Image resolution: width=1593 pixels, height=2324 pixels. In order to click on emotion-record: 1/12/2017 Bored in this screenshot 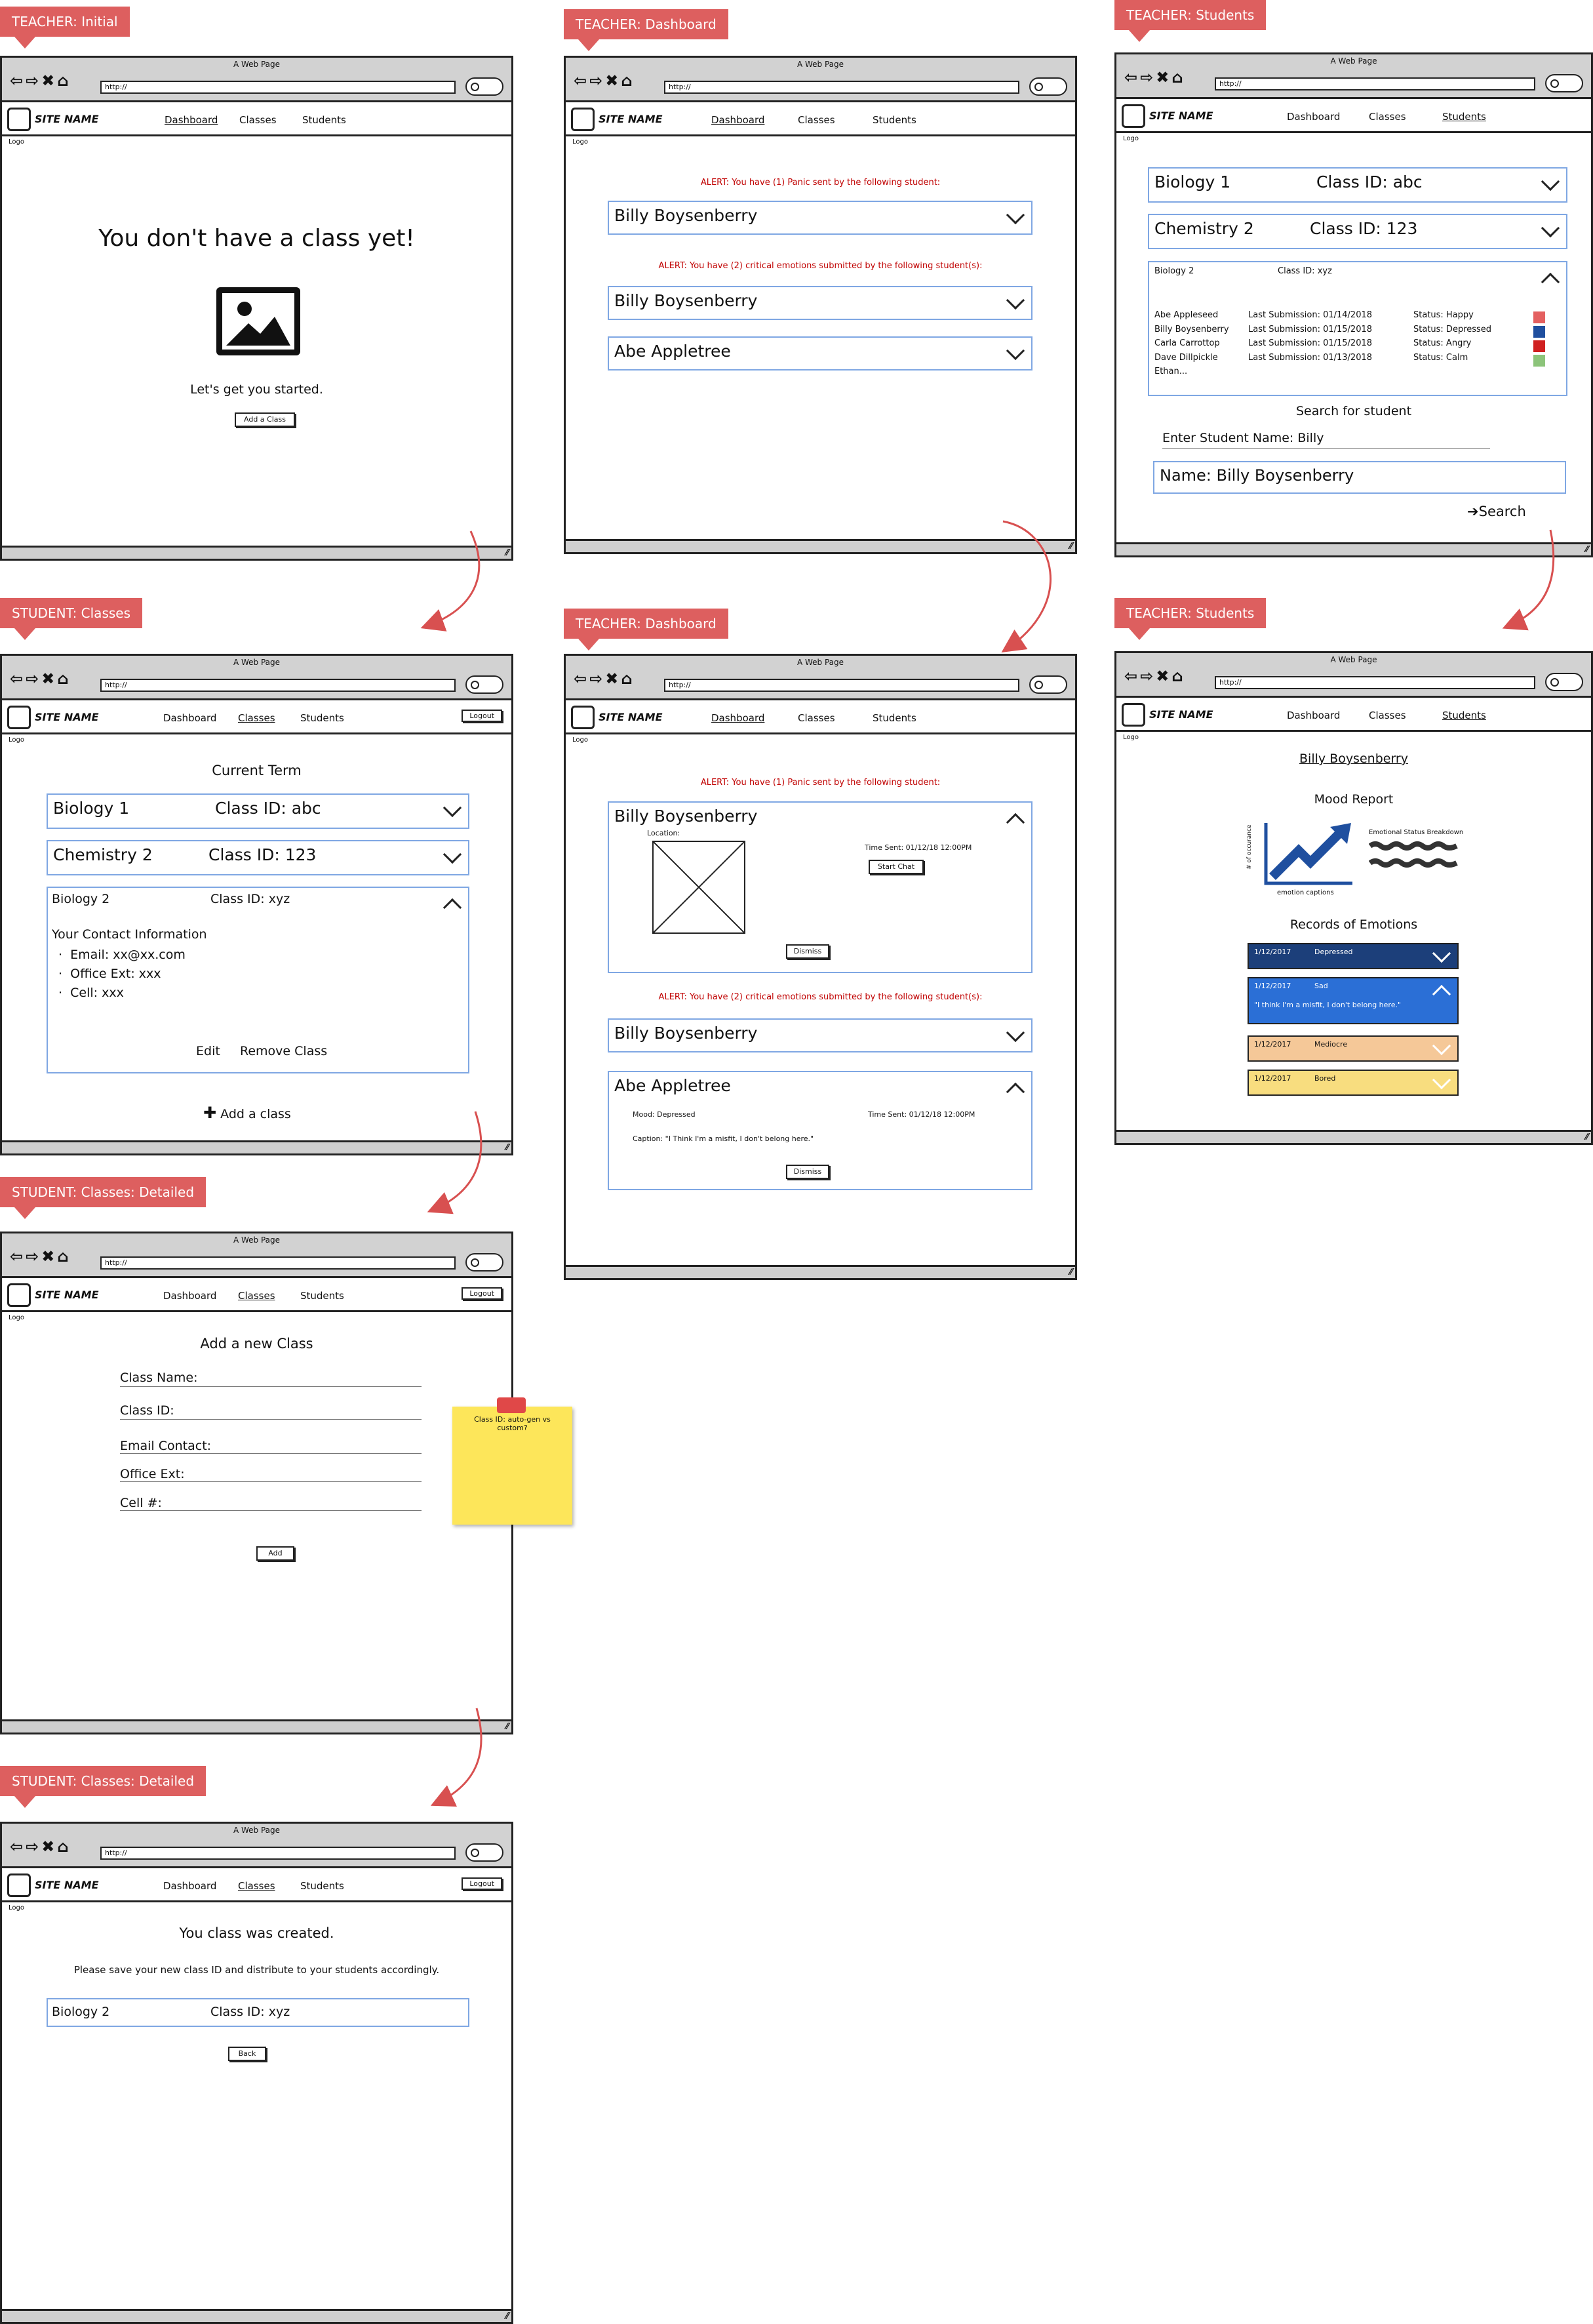, I will do `click(1353, 1083)`.